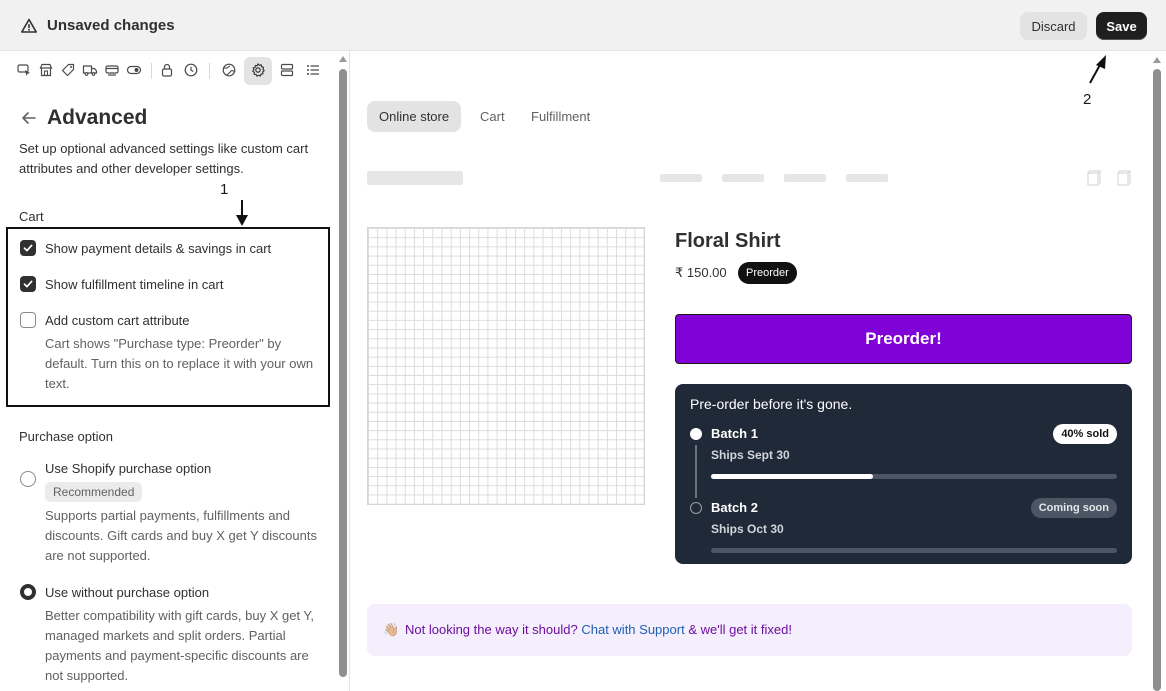  Describe the element at coordinates (24, 70) in the screenshot. I see `cursor-rectangle-icon` at that location.